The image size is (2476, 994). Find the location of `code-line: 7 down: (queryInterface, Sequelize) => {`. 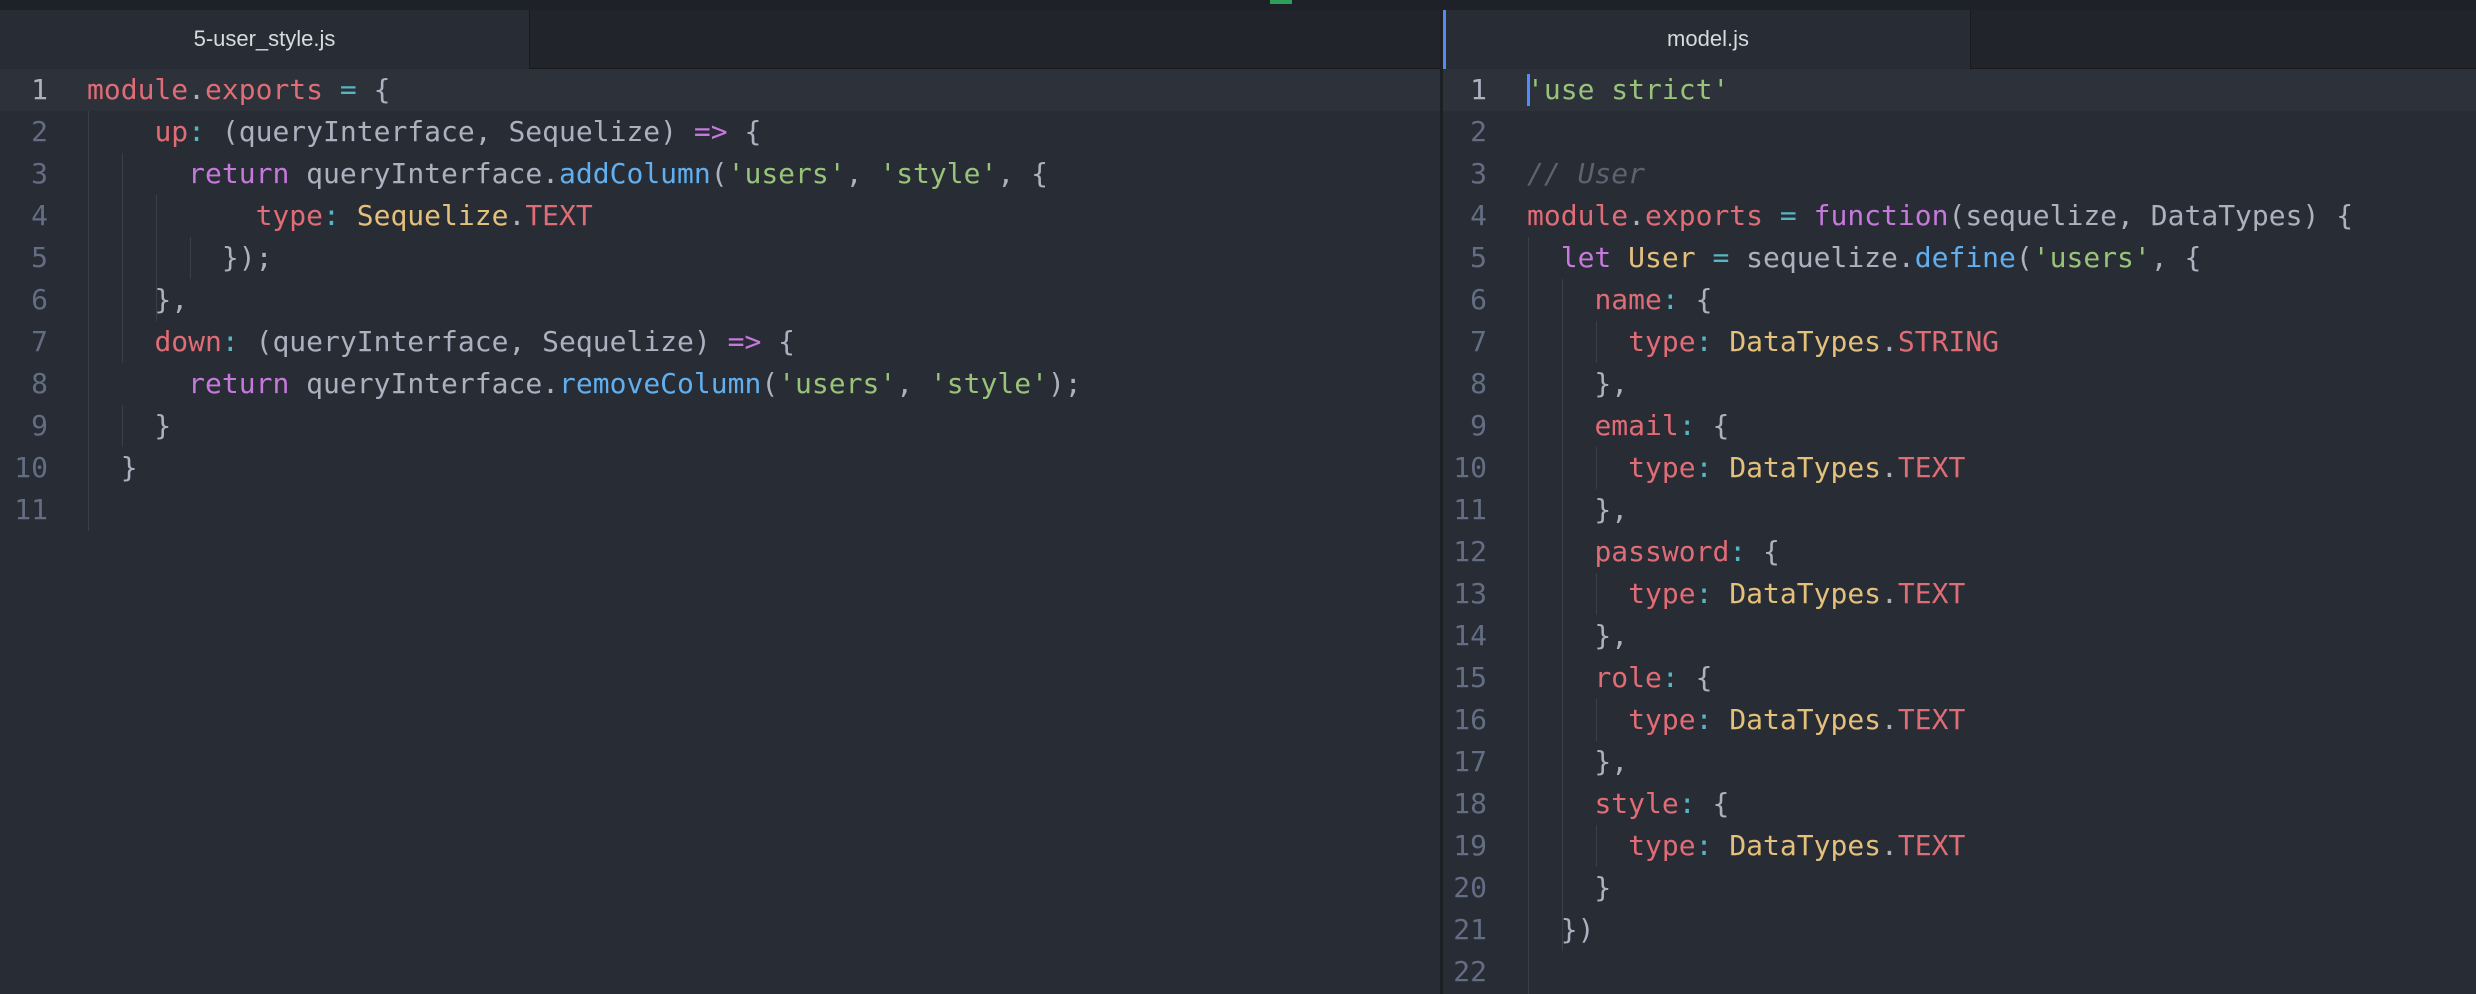

code-line: 7 down: (queryInterface, Sequelize) => { is located at coordinates (720, 342).